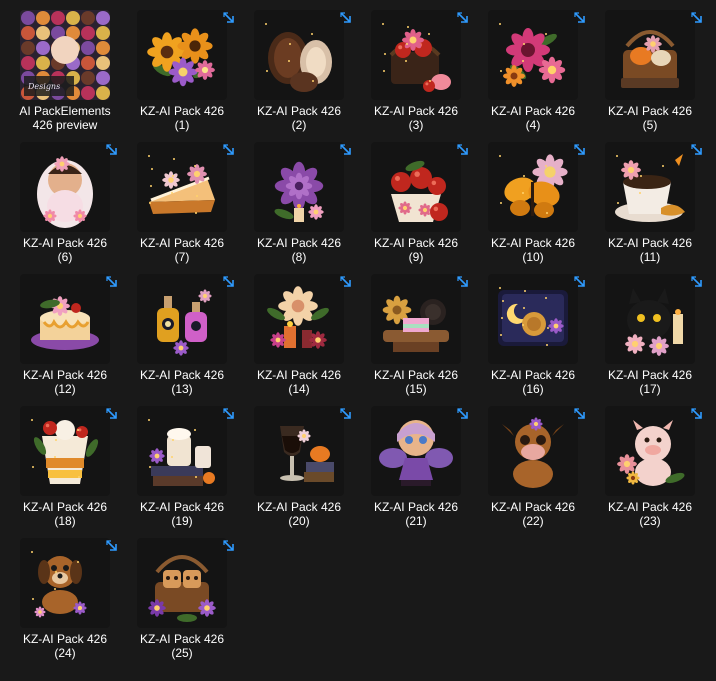 This screenshot has width=716, height=681. Describe the element at coordinates (416, 55) in the screenshot. I see `fruit-basket-icon` at that location.